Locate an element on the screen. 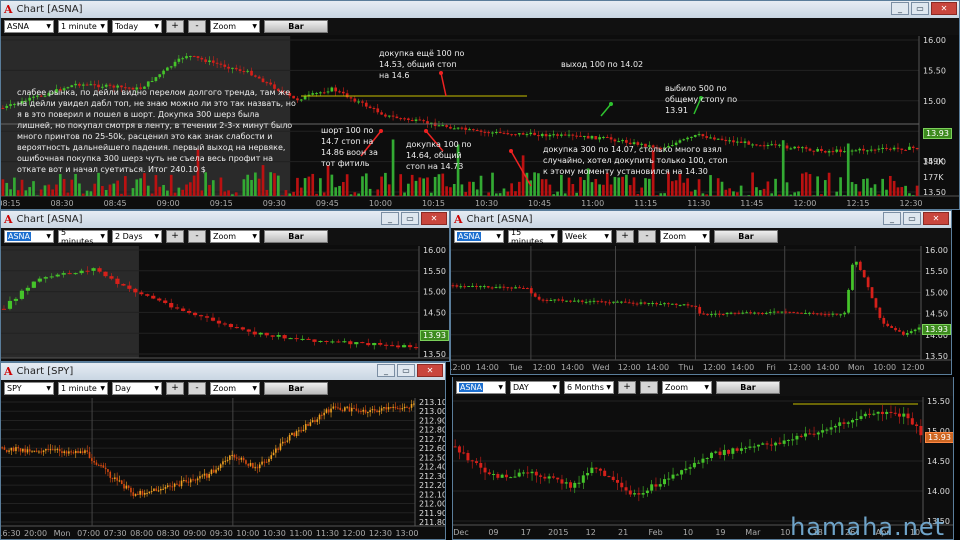 The width and height of the screenshot is (960, 540). price-chart: 16.0015.5015.0014.5014.0013.50 is located at coordinates (225, 304).